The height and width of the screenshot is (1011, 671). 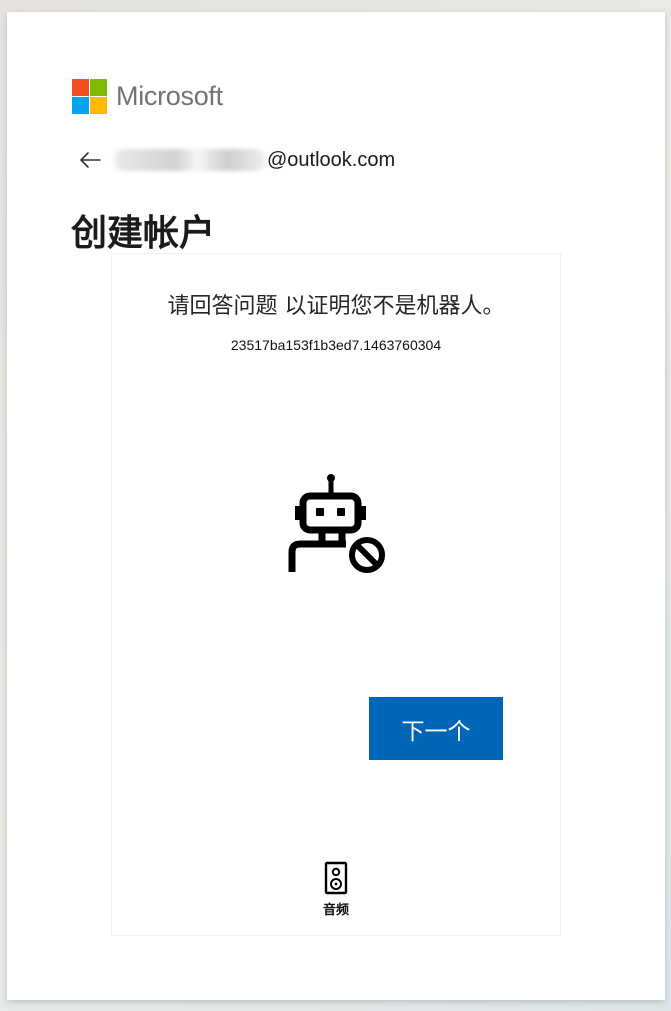 I want to click on logo-wordmark: Microsoft, so click(x=169, y=95).